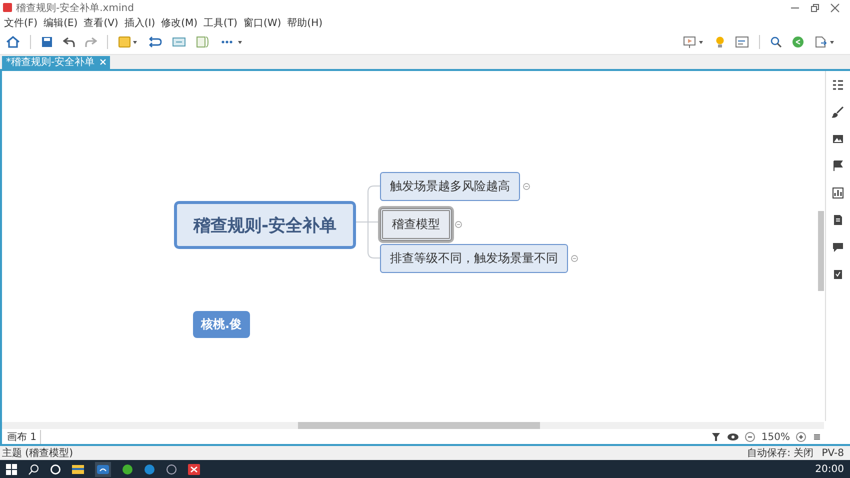 The image size is (850, 478). Describe the element at coordinates (13, 42) in the screenshot. I see `home-icon` at that location.